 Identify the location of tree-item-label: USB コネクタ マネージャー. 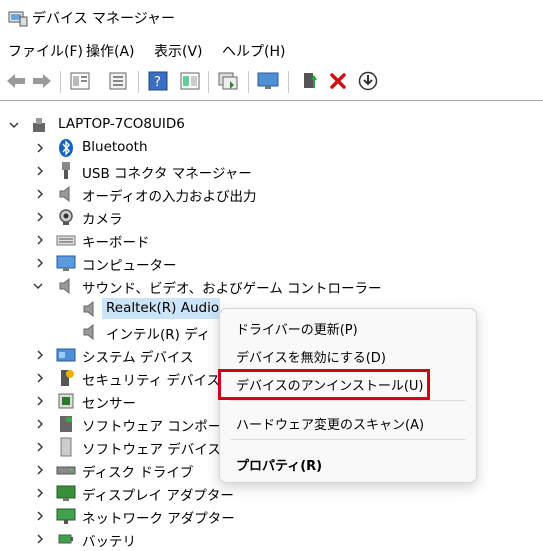
(167, 174).